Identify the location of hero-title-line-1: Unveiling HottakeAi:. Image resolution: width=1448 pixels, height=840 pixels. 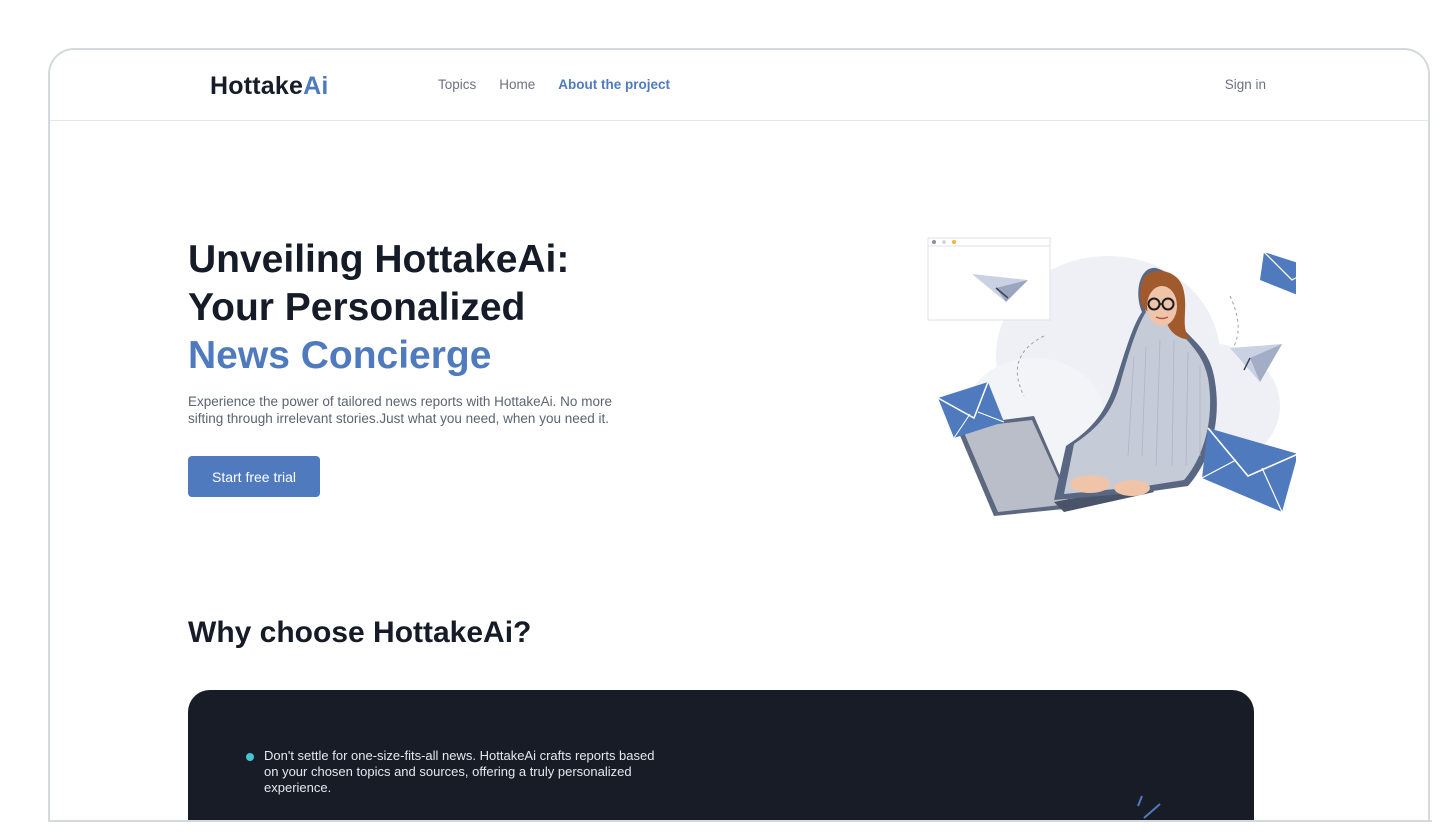
(379, 259).